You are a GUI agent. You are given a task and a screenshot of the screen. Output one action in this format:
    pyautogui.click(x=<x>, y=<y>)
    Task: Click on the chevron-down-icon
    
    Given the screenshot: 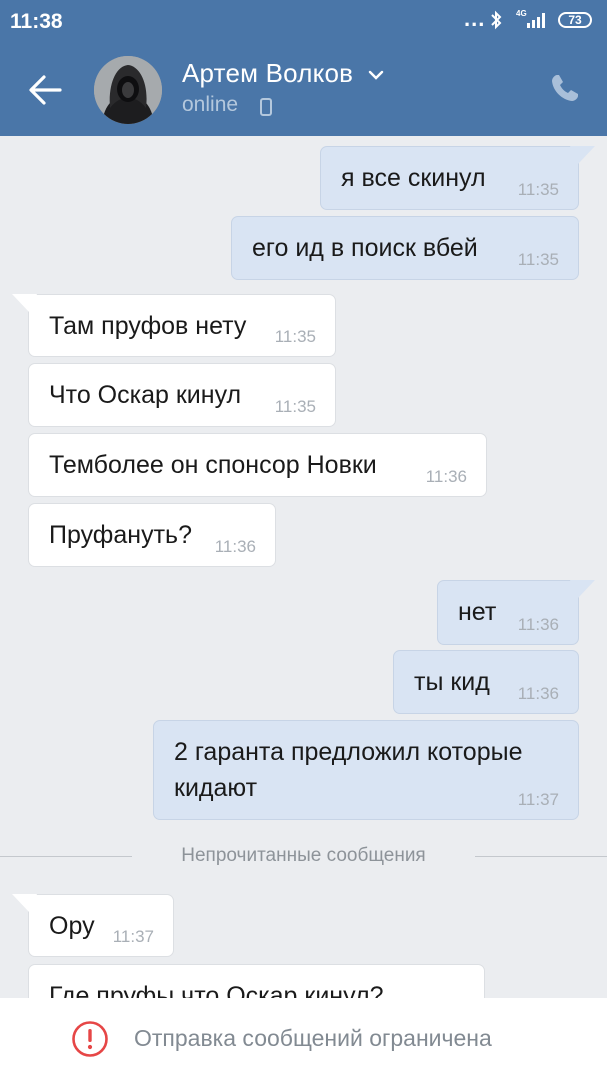 What is the action you would take?
    pyautogui.click(x=376, y=77)
    